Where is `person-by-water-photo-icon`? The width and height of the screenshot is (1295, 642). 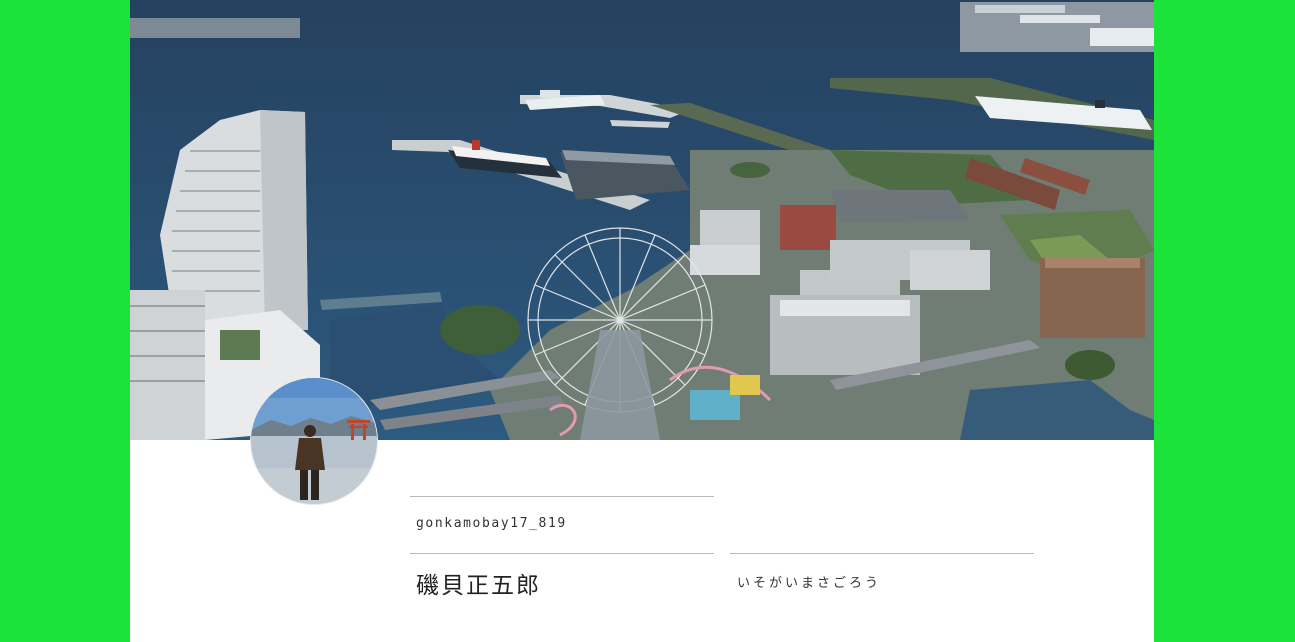
person-by-water-photo-icon is located at coordinates (314, 441).